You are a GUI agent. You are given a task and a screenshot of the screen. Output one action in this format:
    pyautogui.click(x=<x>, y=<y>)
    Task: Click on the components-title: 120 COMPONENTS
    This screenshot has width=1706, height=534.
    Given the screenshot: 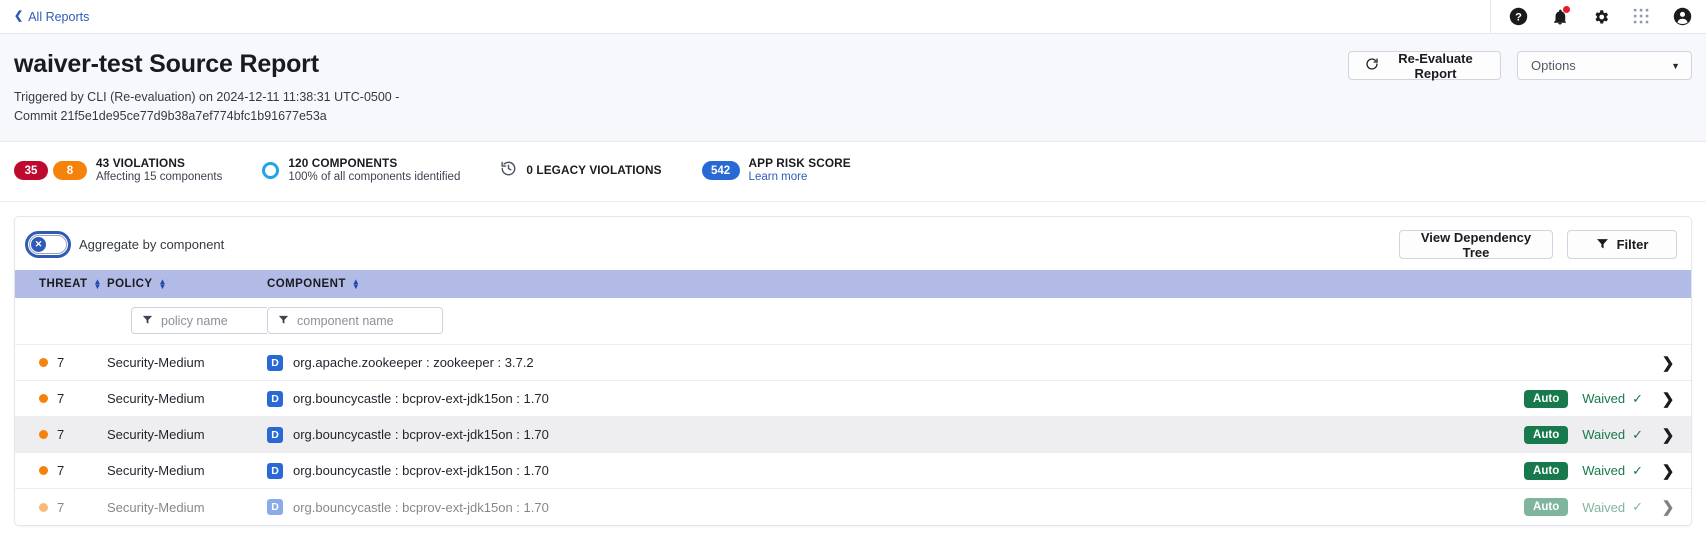 What is the action you would take?
    pyautogui.click(x=343, y=162)
    